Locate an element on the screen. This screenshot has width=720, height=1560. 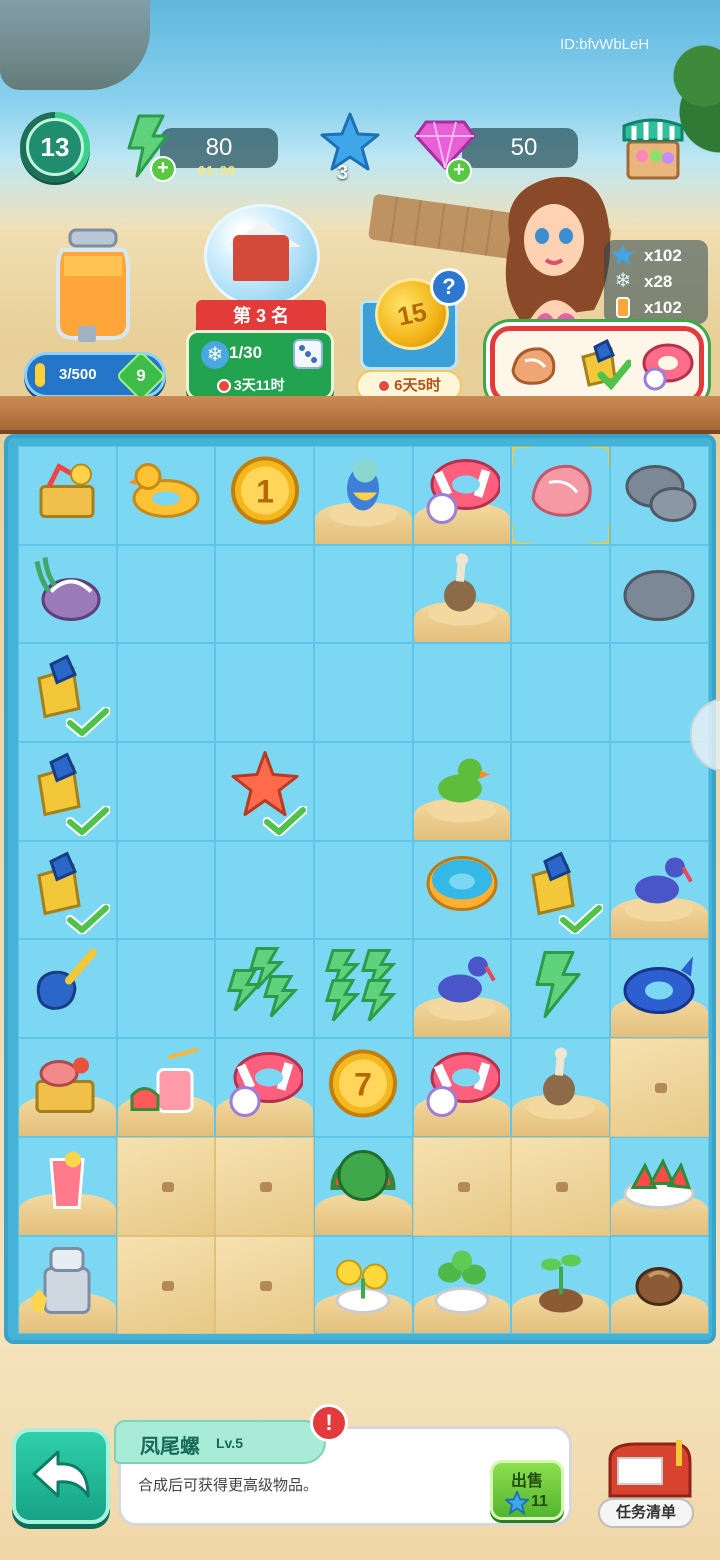
player-level-badge: 13 is located at coordinates (55, 147).